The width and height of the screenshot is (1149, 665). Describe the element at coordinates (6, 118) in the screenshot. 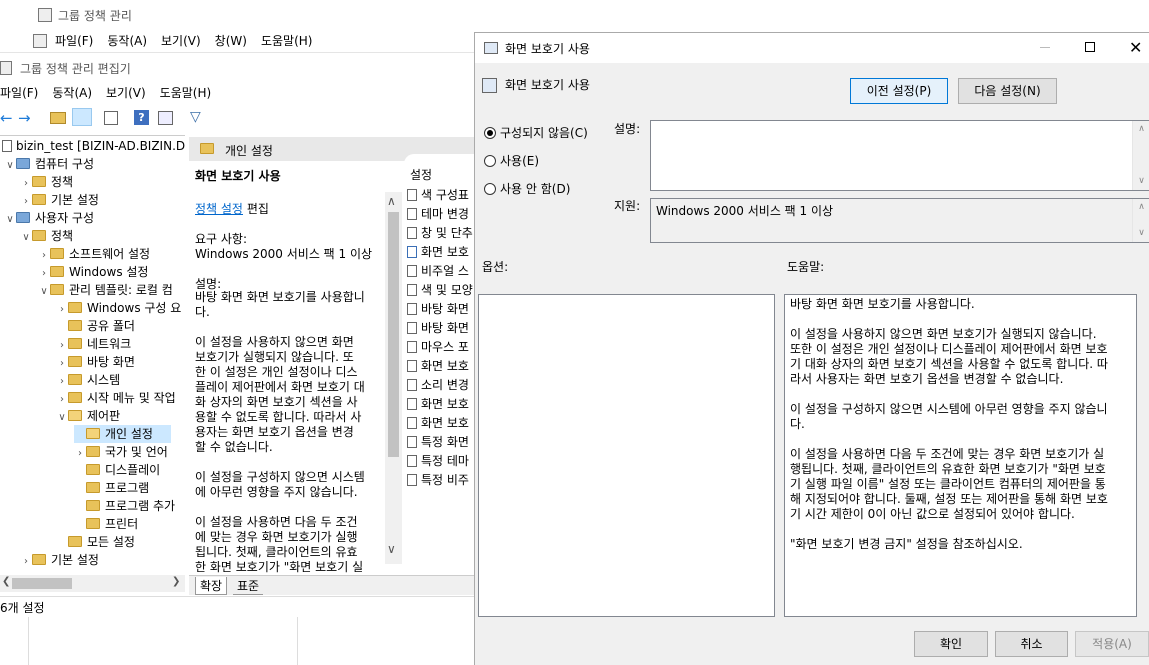

I see `back-arrow-icon: ←` at that location.